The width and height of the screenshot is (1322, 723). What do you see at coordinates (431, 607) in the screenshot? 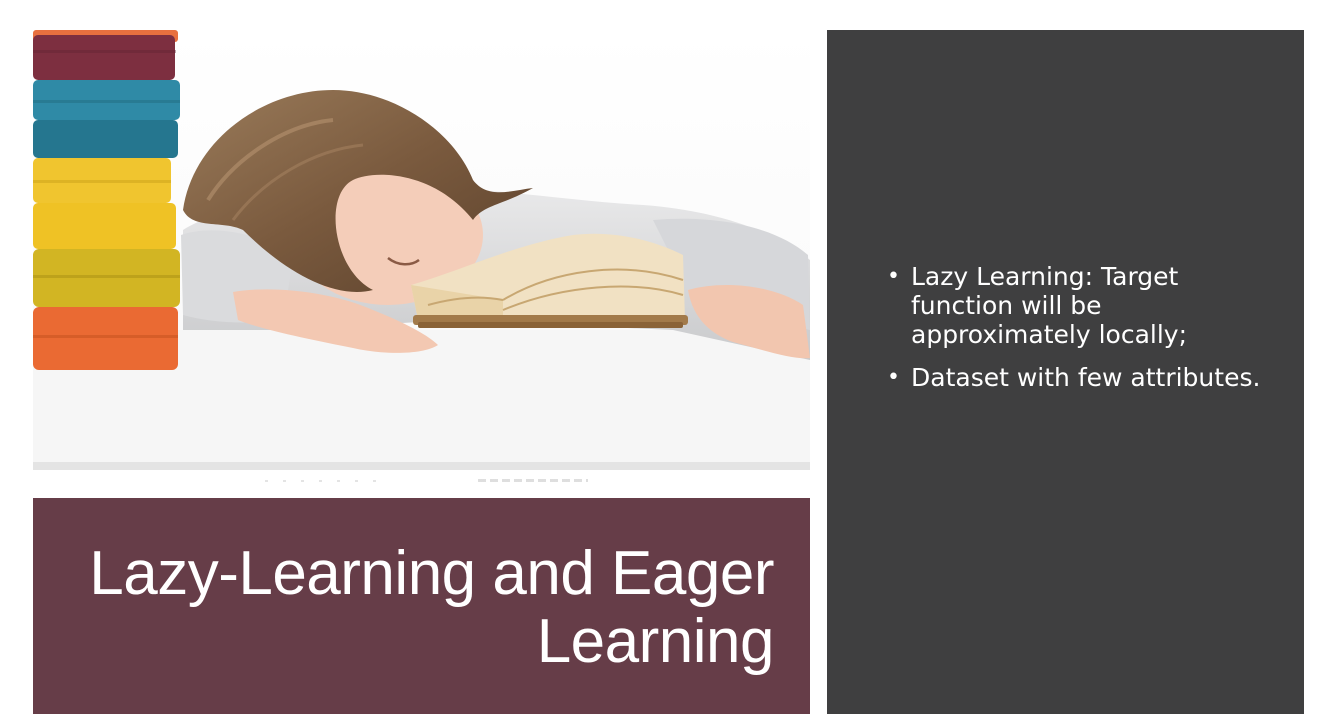
I see `slide-title: Lazy-Learning and Eager Learning` at bounding box center [431, 607].